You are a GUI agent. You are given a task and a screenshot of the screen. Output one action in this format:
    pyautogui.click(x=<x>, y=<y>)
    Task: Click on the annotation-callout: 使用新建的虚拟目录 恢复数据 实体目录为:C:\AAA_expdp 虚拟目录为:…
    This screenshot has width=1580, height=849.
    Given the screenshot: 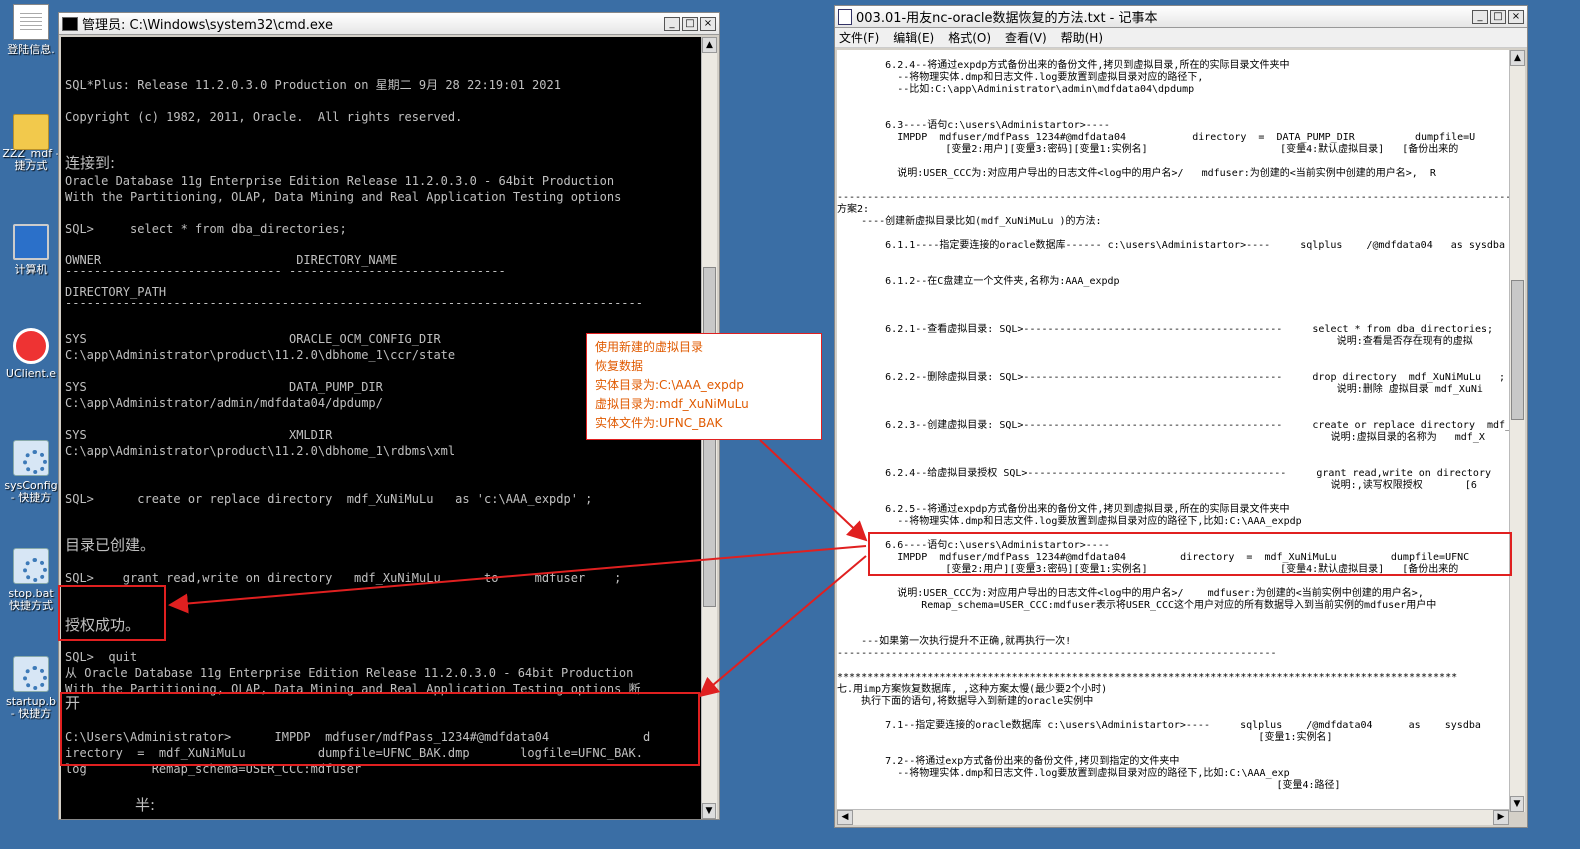 What is the action you would take?
    pyautogui.click(x=704, y=386)
    